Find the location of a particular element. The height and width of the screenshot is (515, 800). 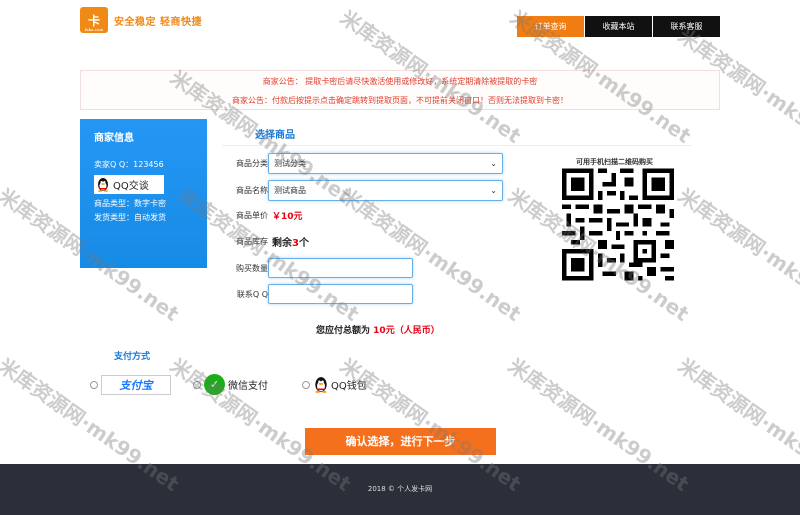

contact-row: 联系Q Q is located at coordinates (317, 294).